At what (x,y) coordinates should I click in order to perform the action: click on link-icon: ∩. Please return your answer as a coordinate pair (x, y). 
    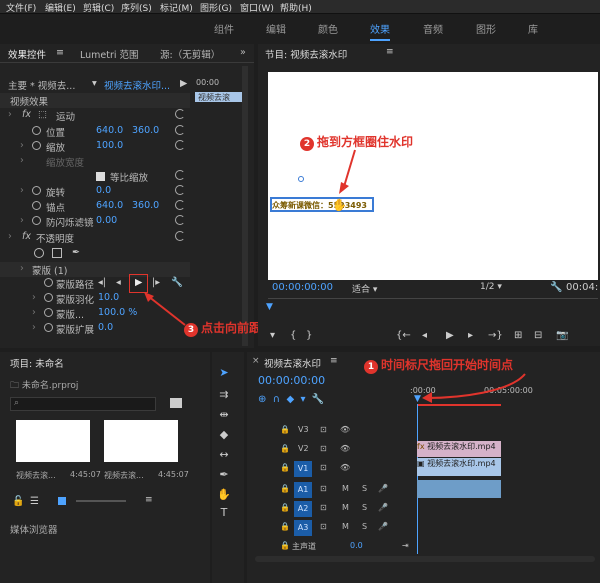
    Looking at the image, I should click on (276, 399).